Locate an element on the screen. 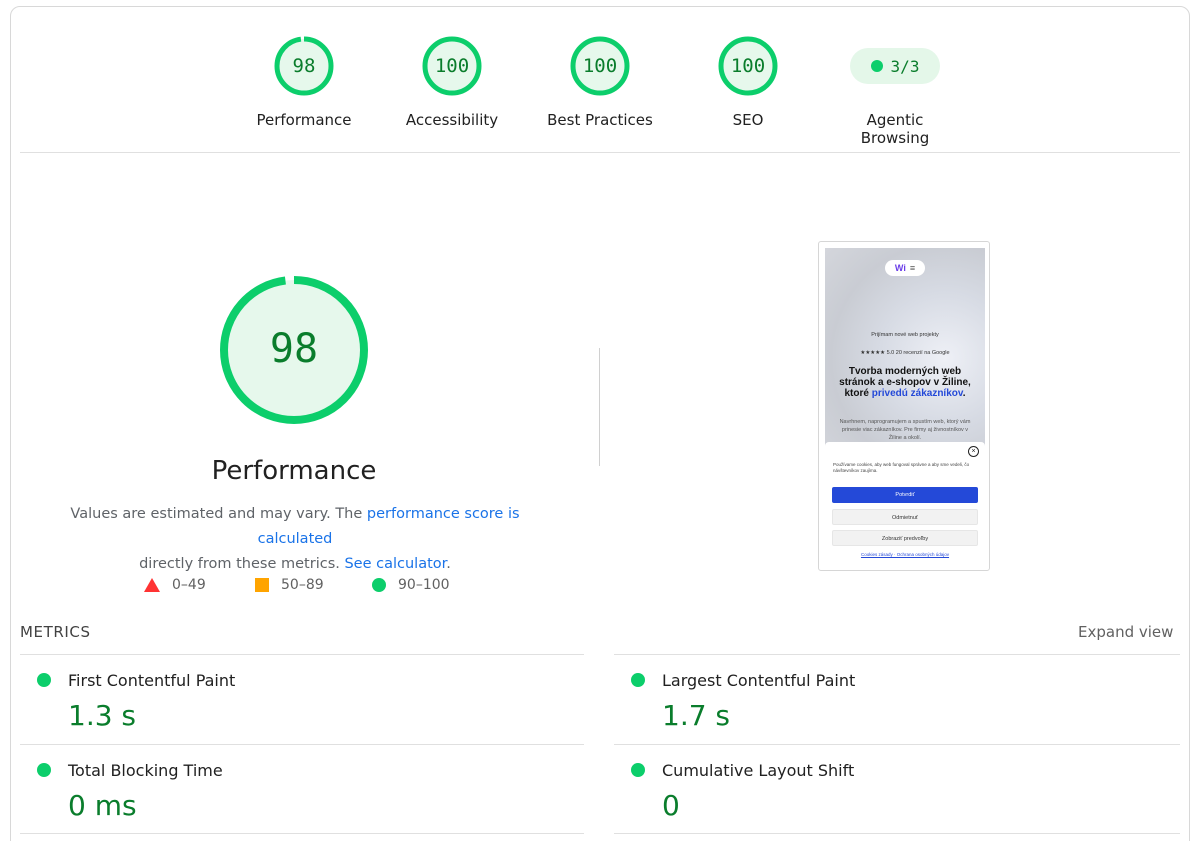 The image size is (1200, 841). vertical-divider is located at coordinates (599, 407).